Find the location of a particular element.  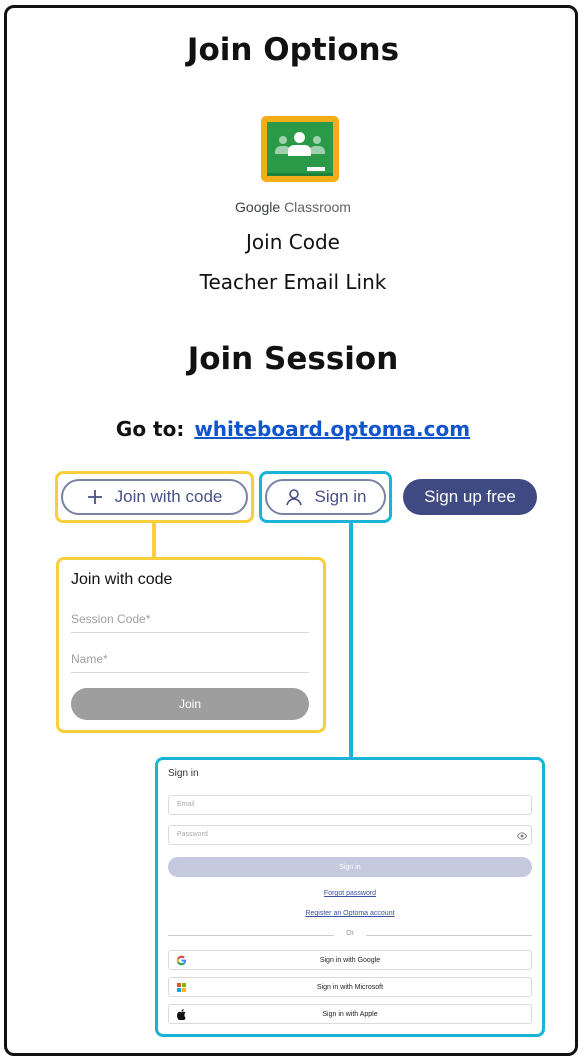

apple-icon is located at coordinates (181, 1014).